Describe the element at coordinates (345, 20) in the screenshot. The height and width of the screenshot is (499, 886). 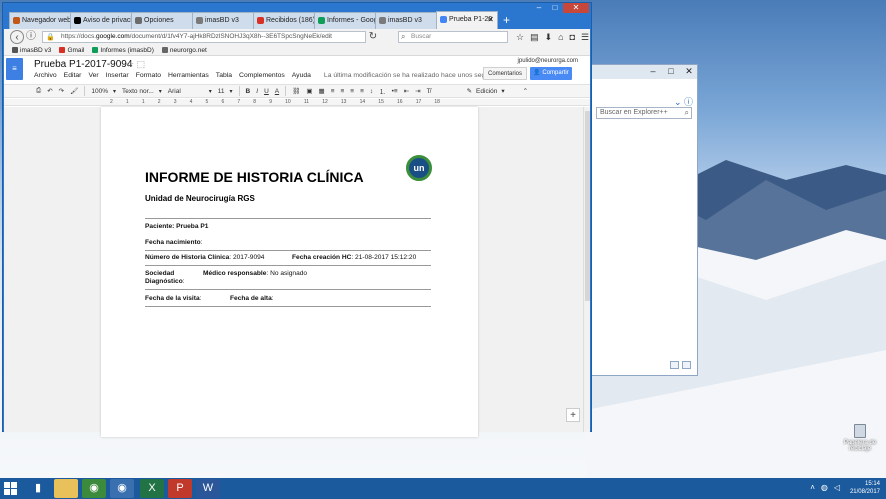
I see `browser-tab: Informes - Goog` at that location.